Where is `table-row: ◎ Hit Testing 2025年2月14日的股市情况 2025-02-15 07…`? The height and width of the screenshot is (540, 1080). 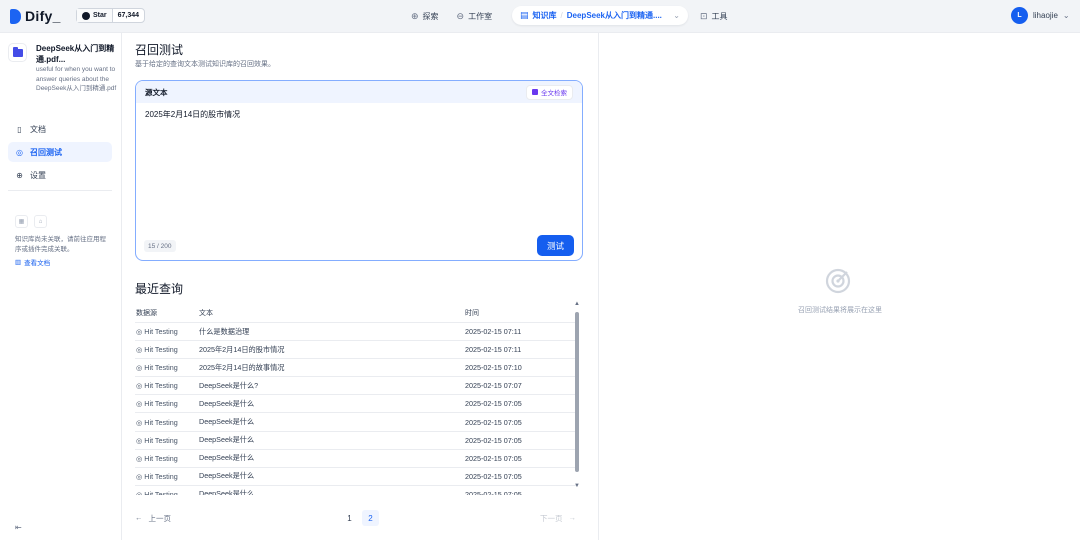 table-row: ◎ Hit Testing 2025年2月14日的股市情况 2025-02-15 07… is located at coordinates (356, 350).